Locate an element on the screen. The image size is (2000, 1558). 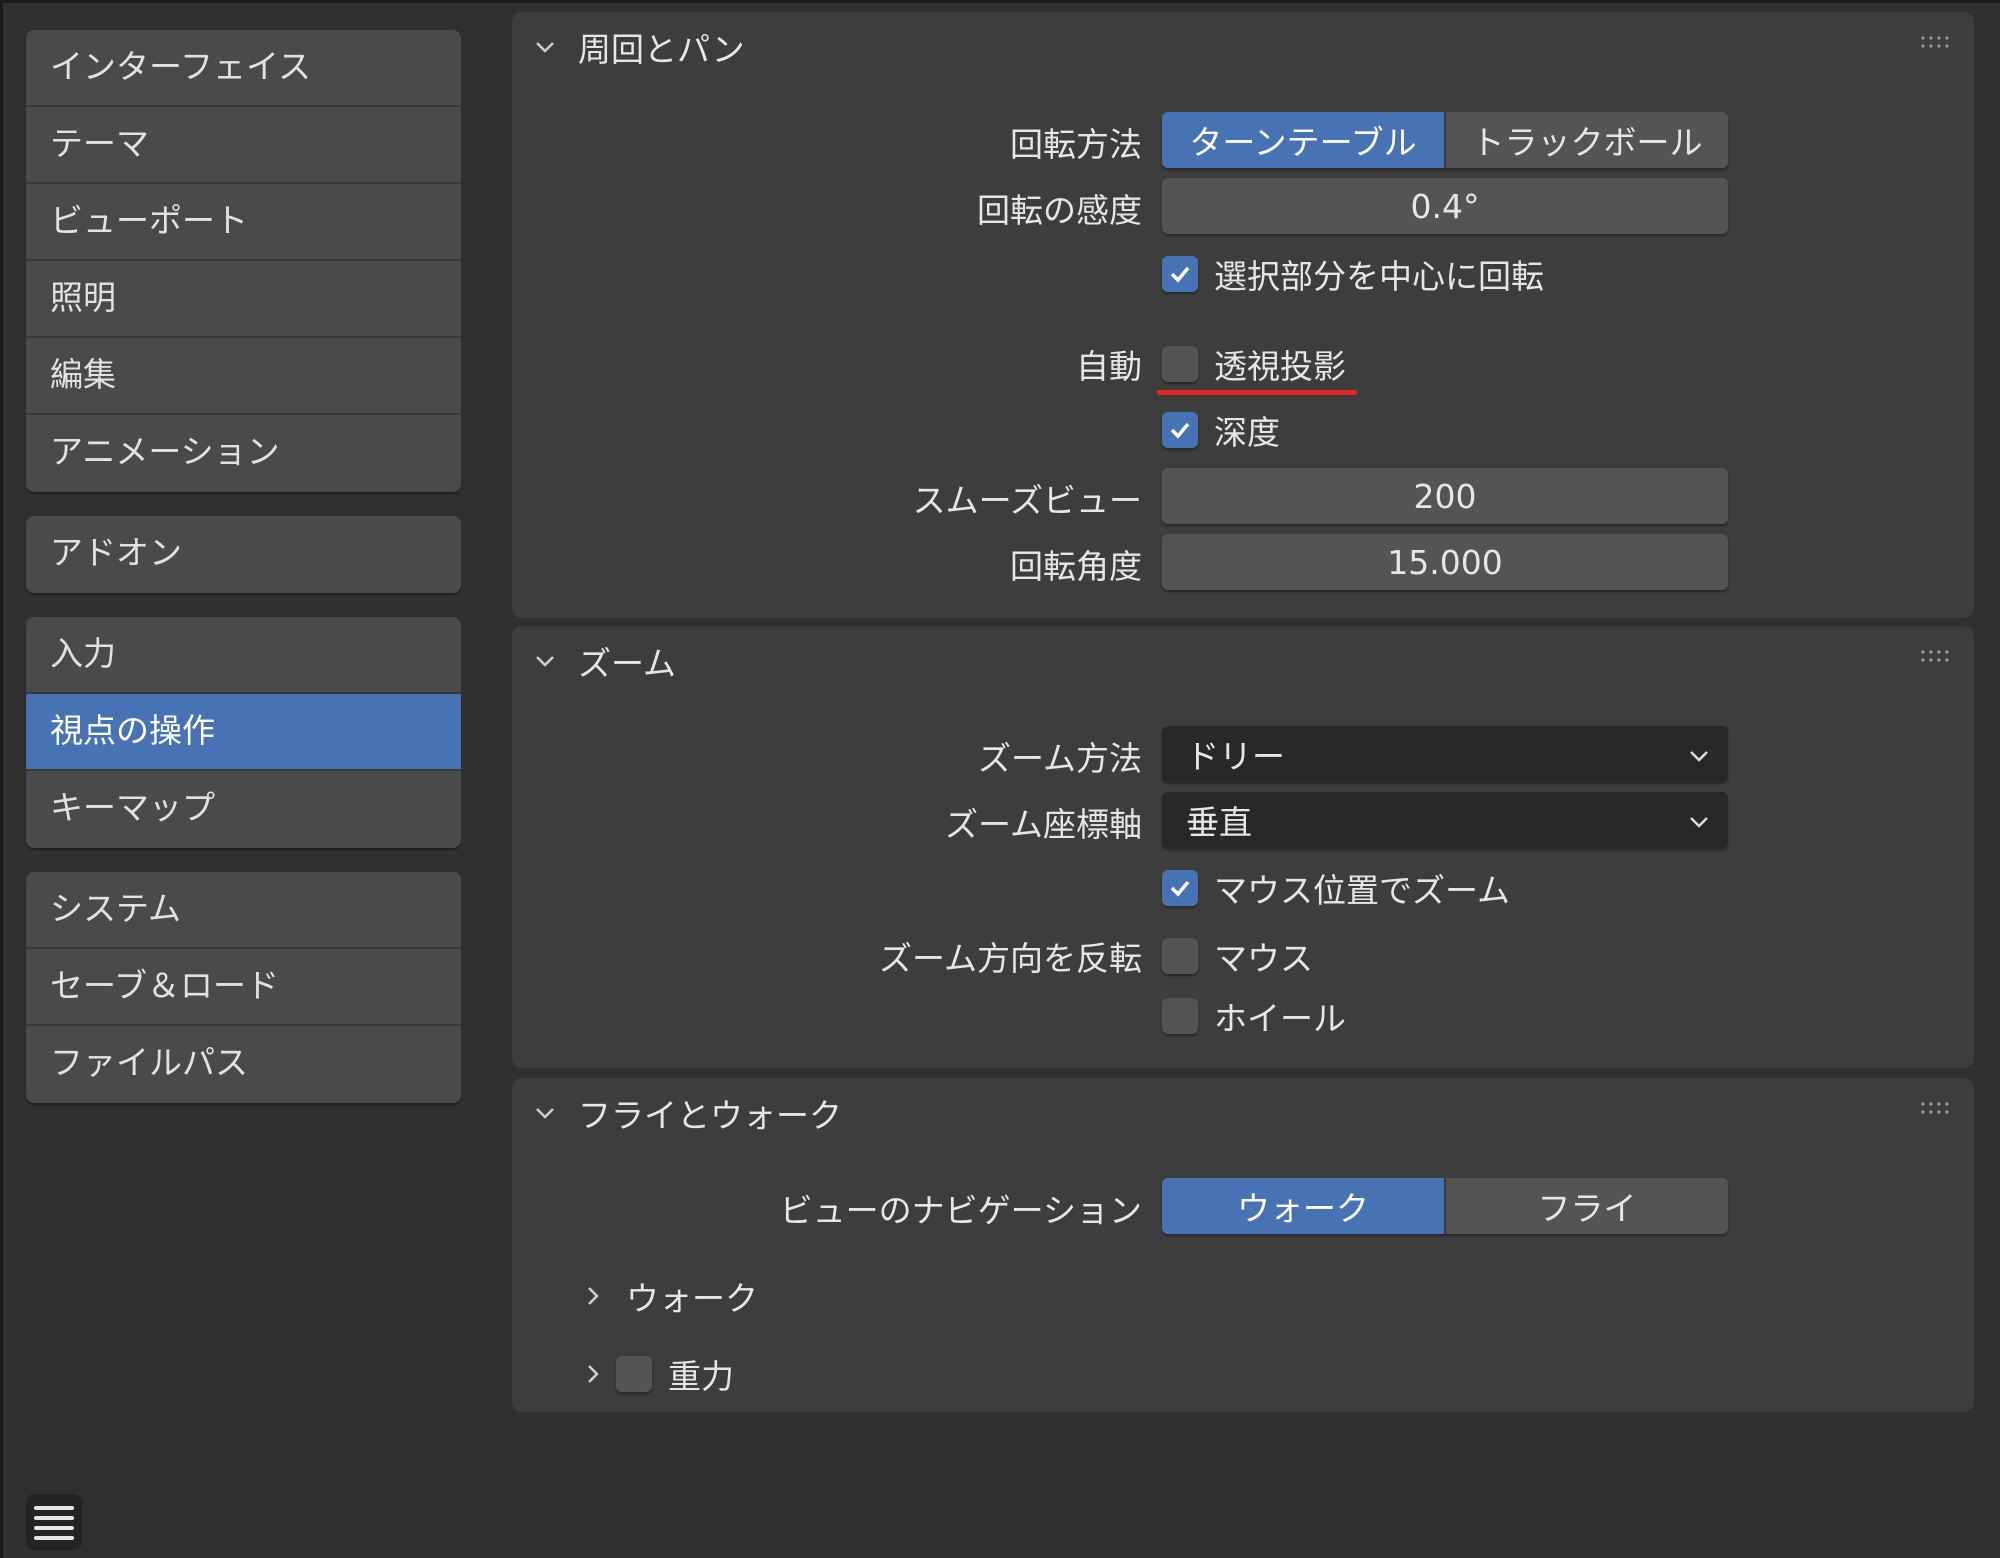
invert-wheel-label: ホイール is located at coordinates (1280, 1016).